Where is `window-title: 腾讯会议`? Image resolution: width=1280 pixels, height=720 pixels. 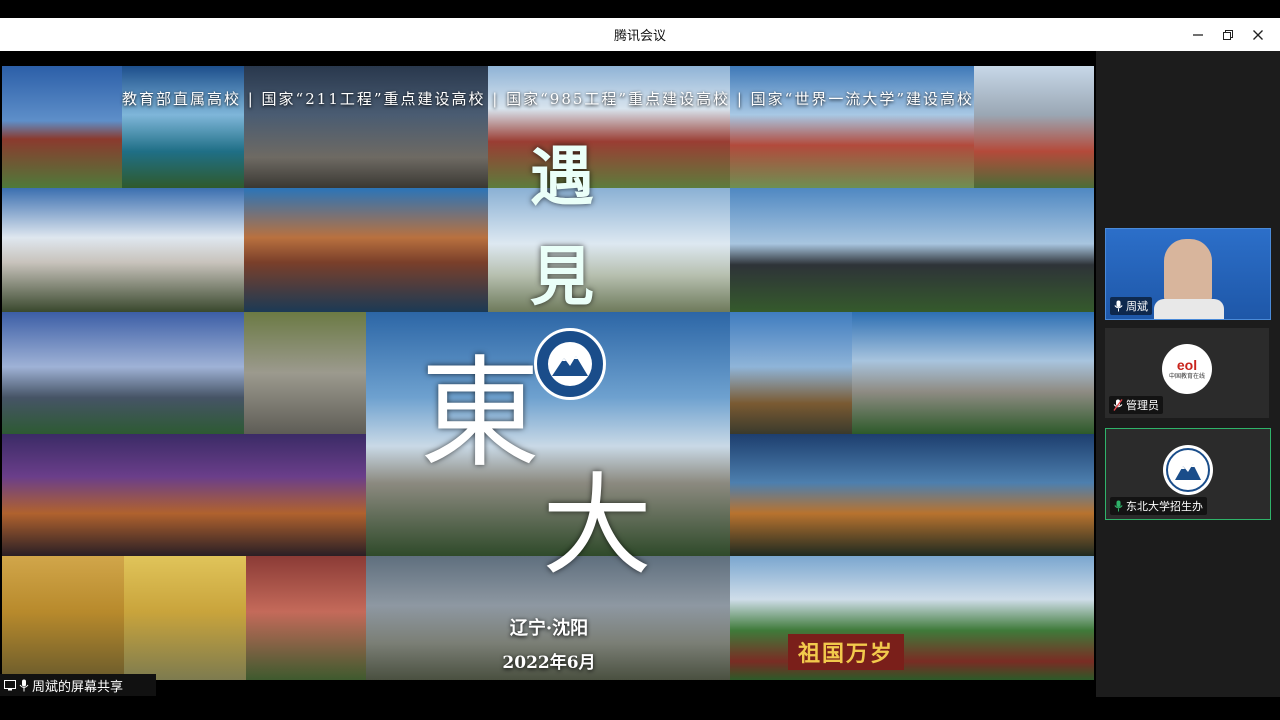 window-title: 腾讯会议 is located at coordinates (639, 36).